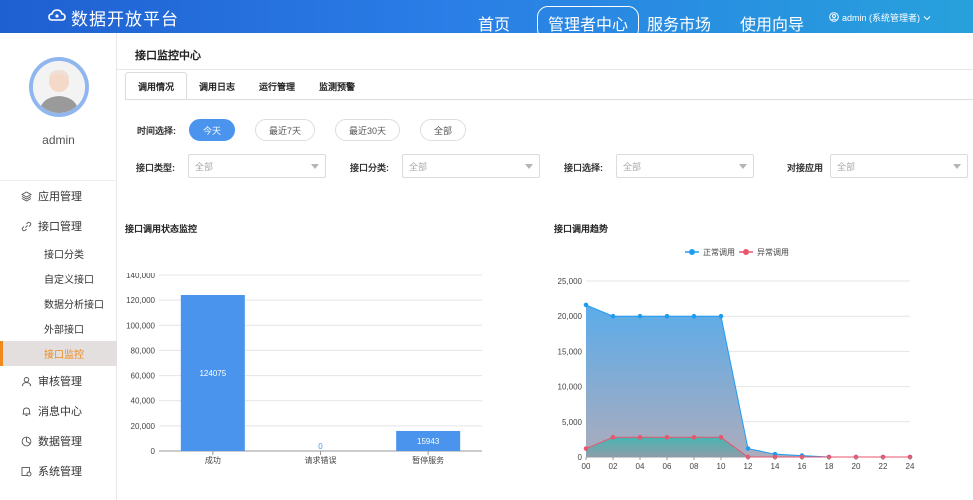 This screenshot has height=500, width=973. Describe the element at coordinates (748, 466) in the screenshot. I see `x-tick-label: 12` at that location.